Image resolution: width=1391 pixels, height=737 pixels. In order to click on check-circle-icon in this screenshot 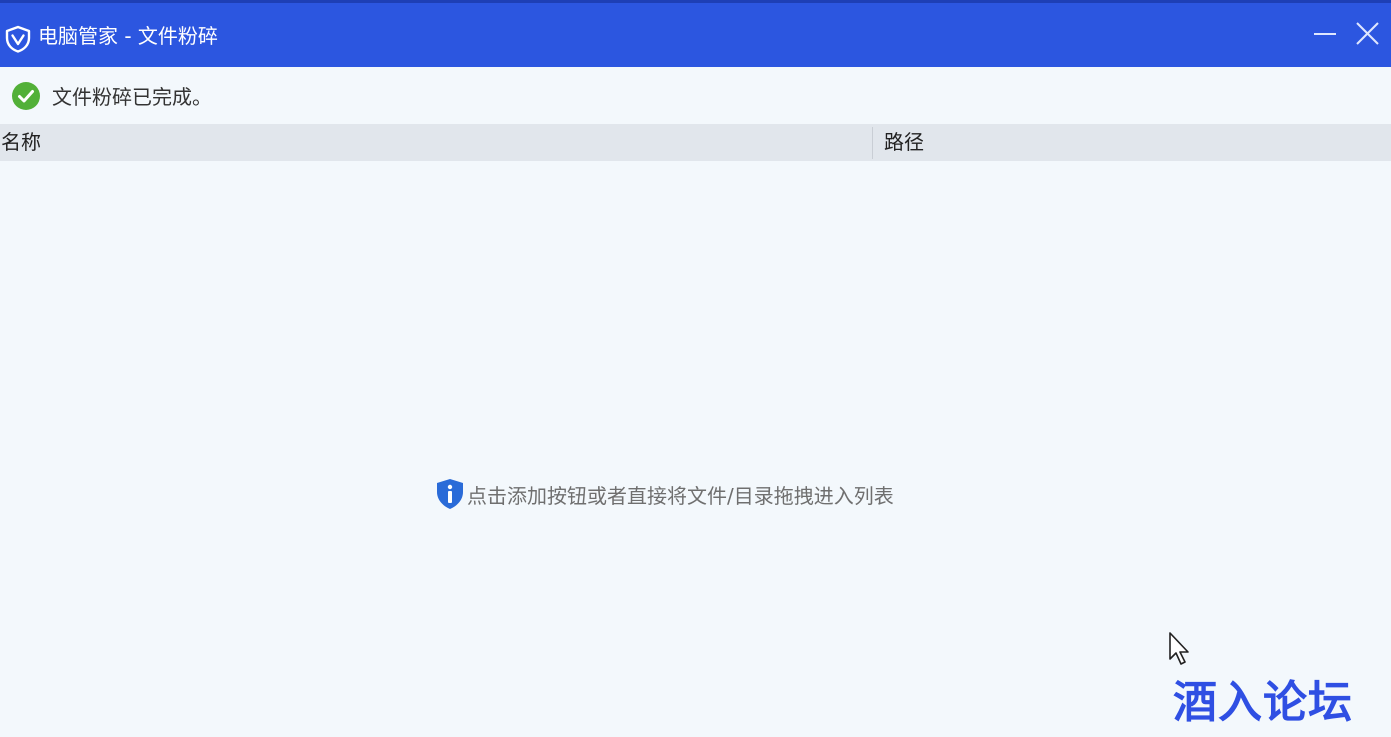, I will do `click(26, 96)`.